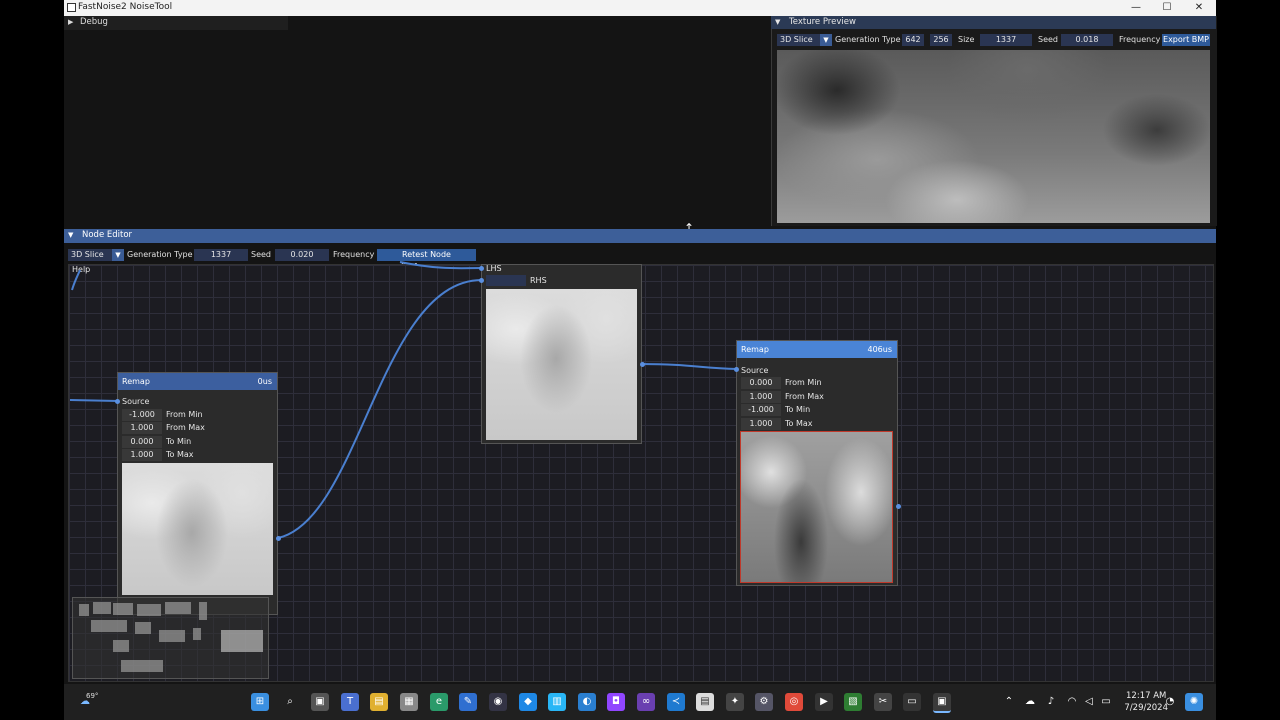  I want to click on search-icon: ⌕, so click(290, 702).